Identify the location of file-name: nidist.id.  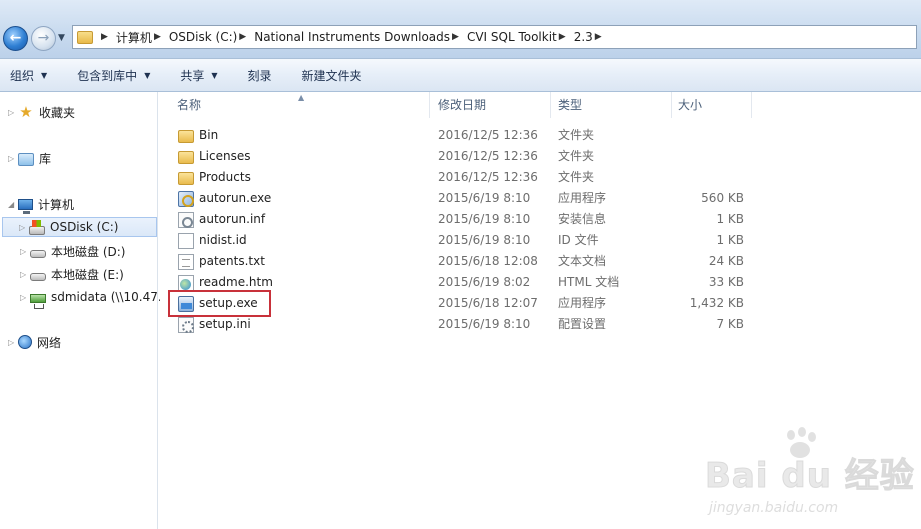
(223, 240).